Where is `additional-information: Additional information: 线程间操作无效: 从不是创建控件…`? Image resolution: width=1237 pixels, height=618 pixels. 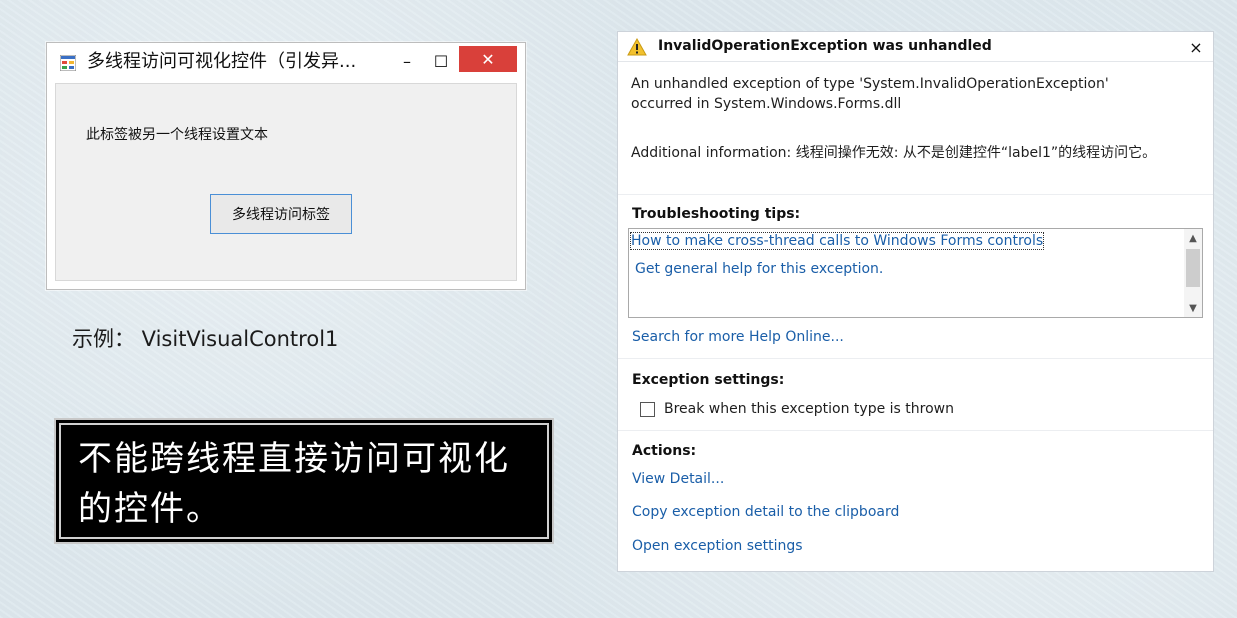
additional-information: Additional information: 线程间操作无效: 从不是创建控件… is located at coordinates (894, 153).